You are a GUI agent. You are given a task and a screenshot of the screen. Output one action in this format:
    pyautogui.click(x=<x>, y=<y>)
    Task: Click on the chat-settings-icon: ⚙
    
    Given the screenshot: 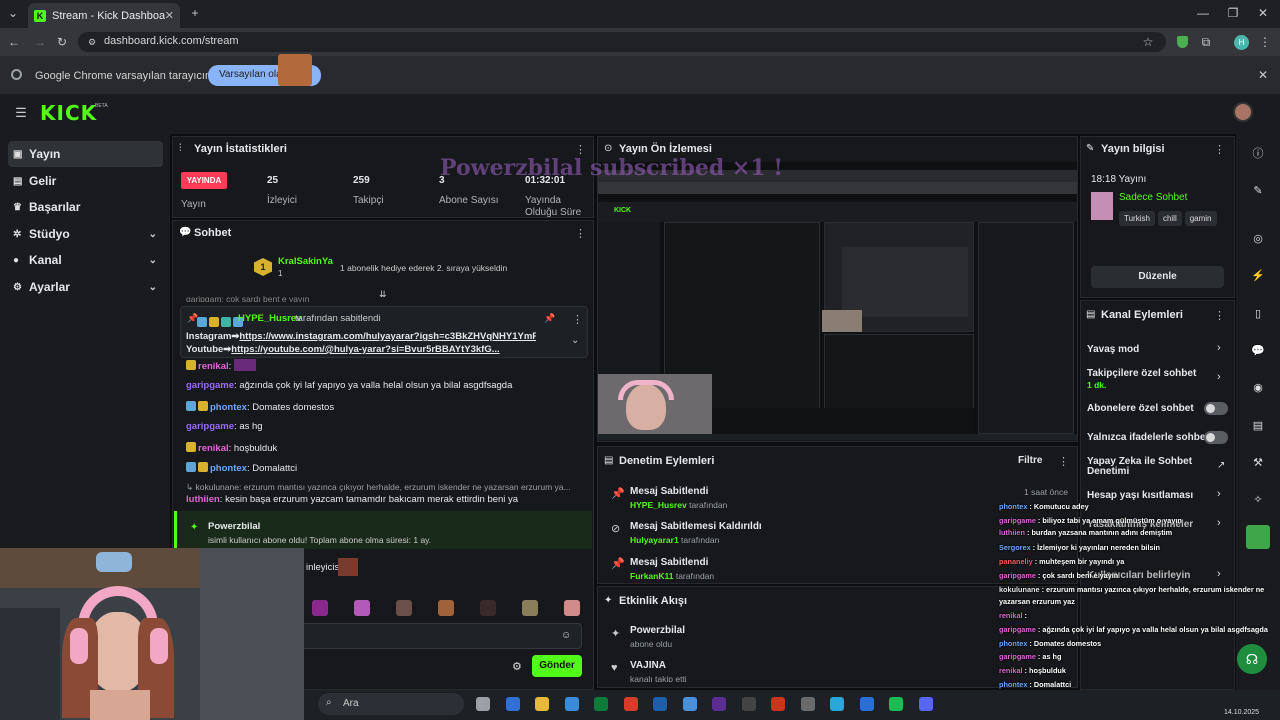 What is the action you would take?
    pyautogui.click(x=517, y=666)
    